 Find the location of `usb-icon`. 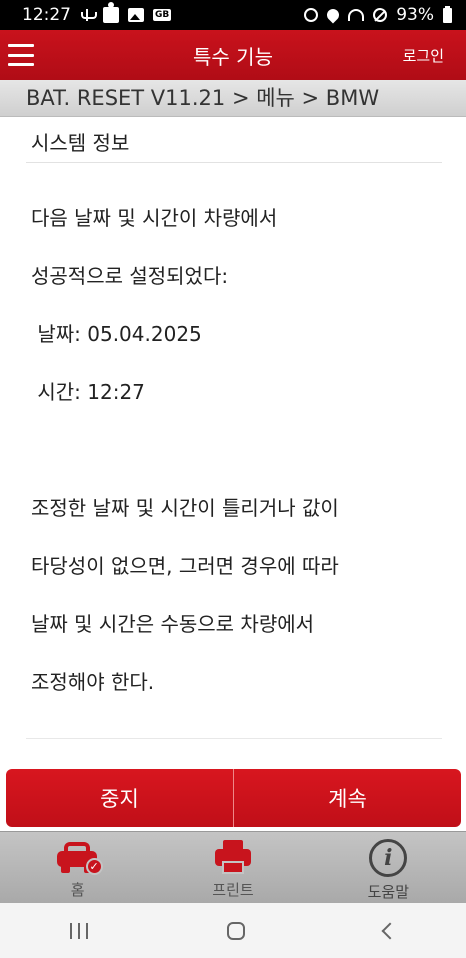

usb-icon is located at coordinates (88, 15).